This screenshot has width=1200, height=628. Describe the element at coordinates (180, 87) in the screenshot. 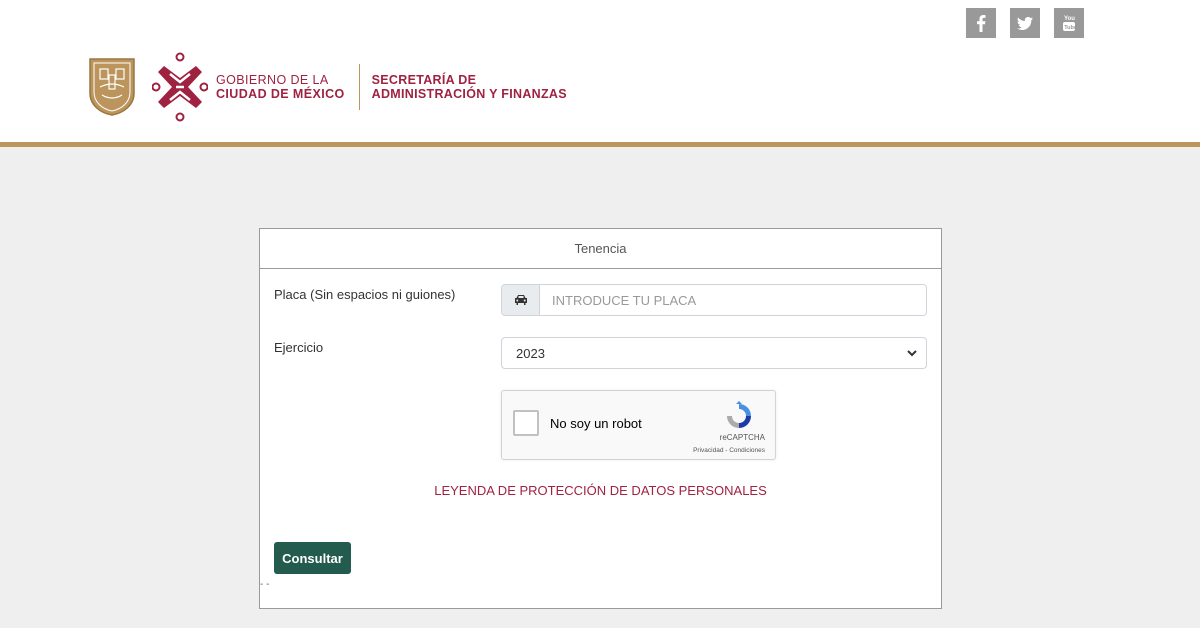

I see `cdmx-logo-icon` at that location.